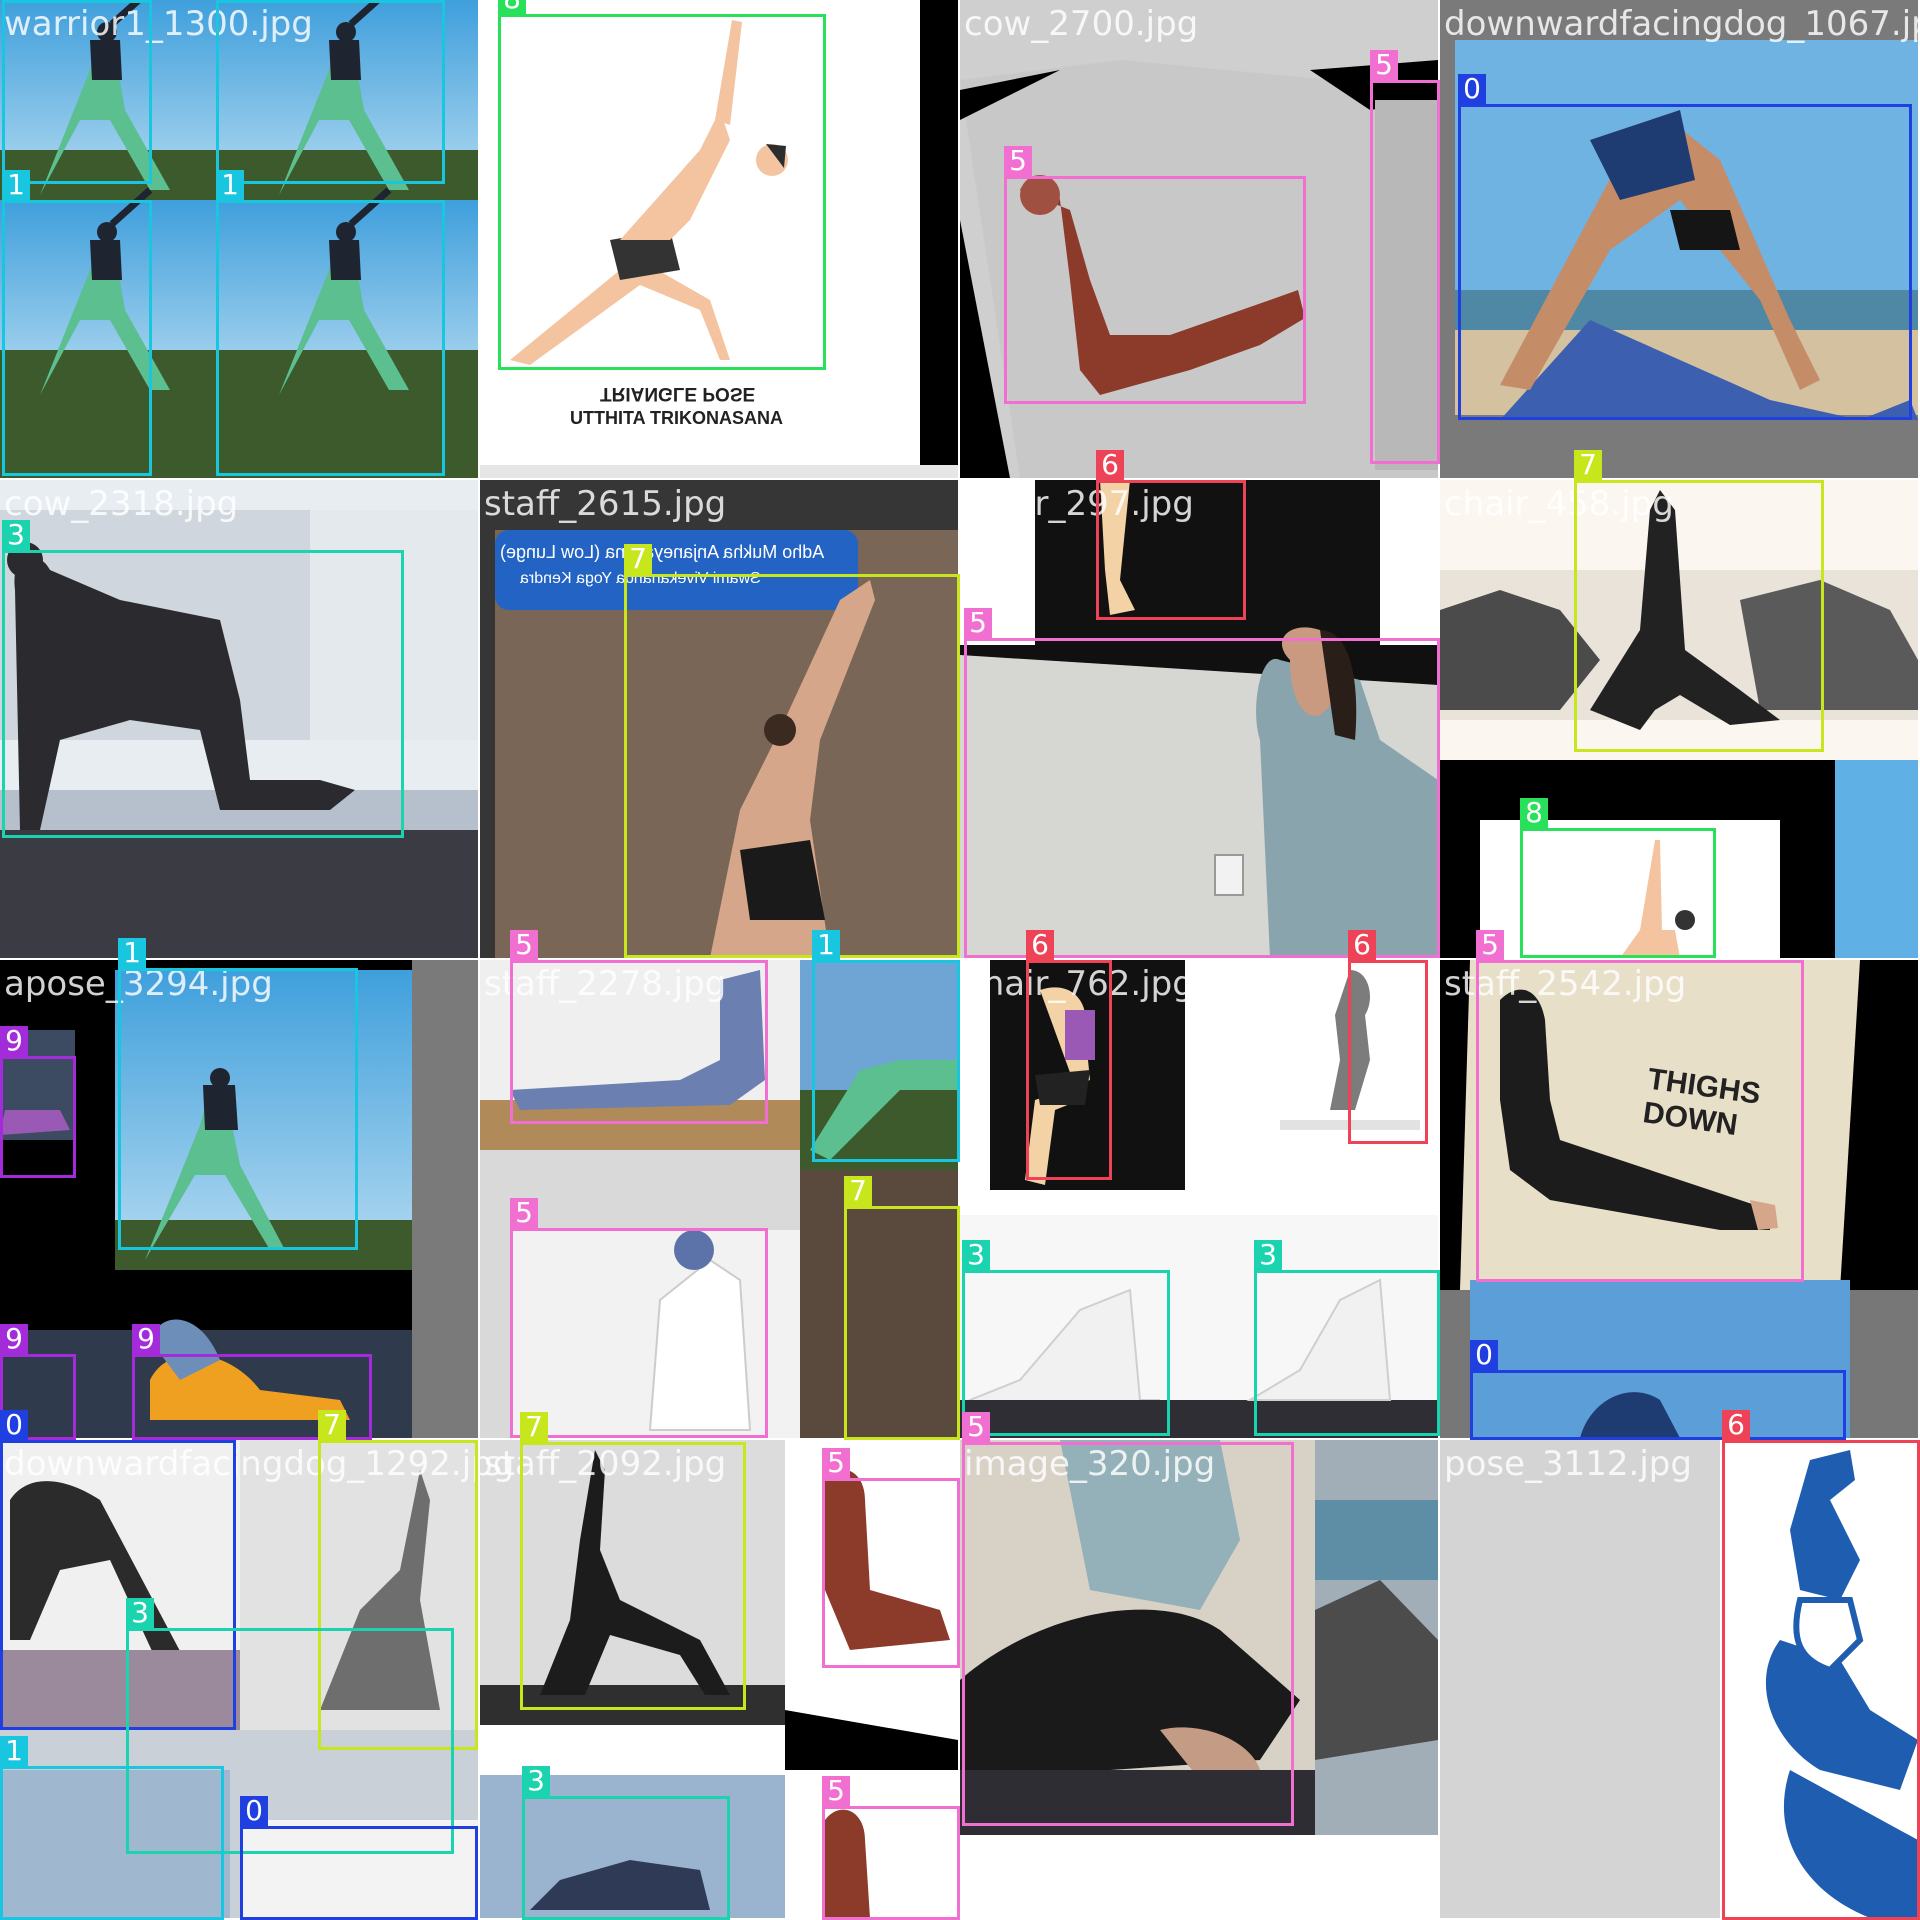 The width and height of the screenshot is (1920, 1920). What do you see at coordinates (1081, 24) in the screenshot?
I see `filename-cow-2700: cow_2700.jpg` at bounding box center [1081, 24].